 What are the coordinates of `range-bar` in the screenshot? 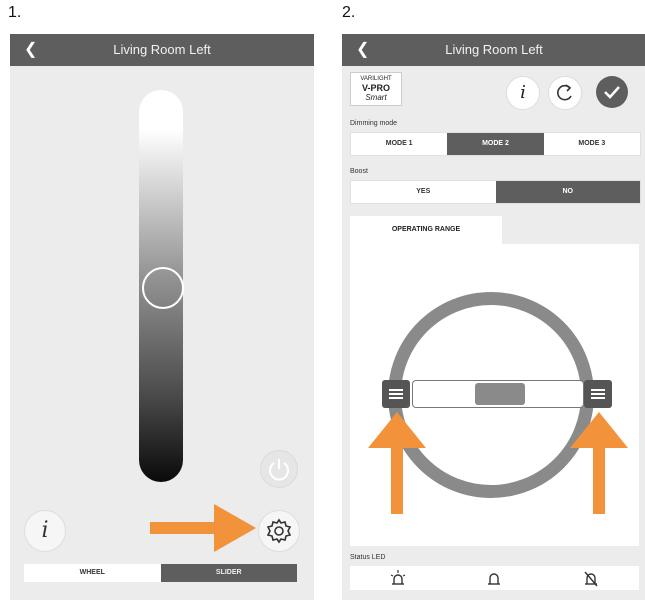 It's located at (498, 394).